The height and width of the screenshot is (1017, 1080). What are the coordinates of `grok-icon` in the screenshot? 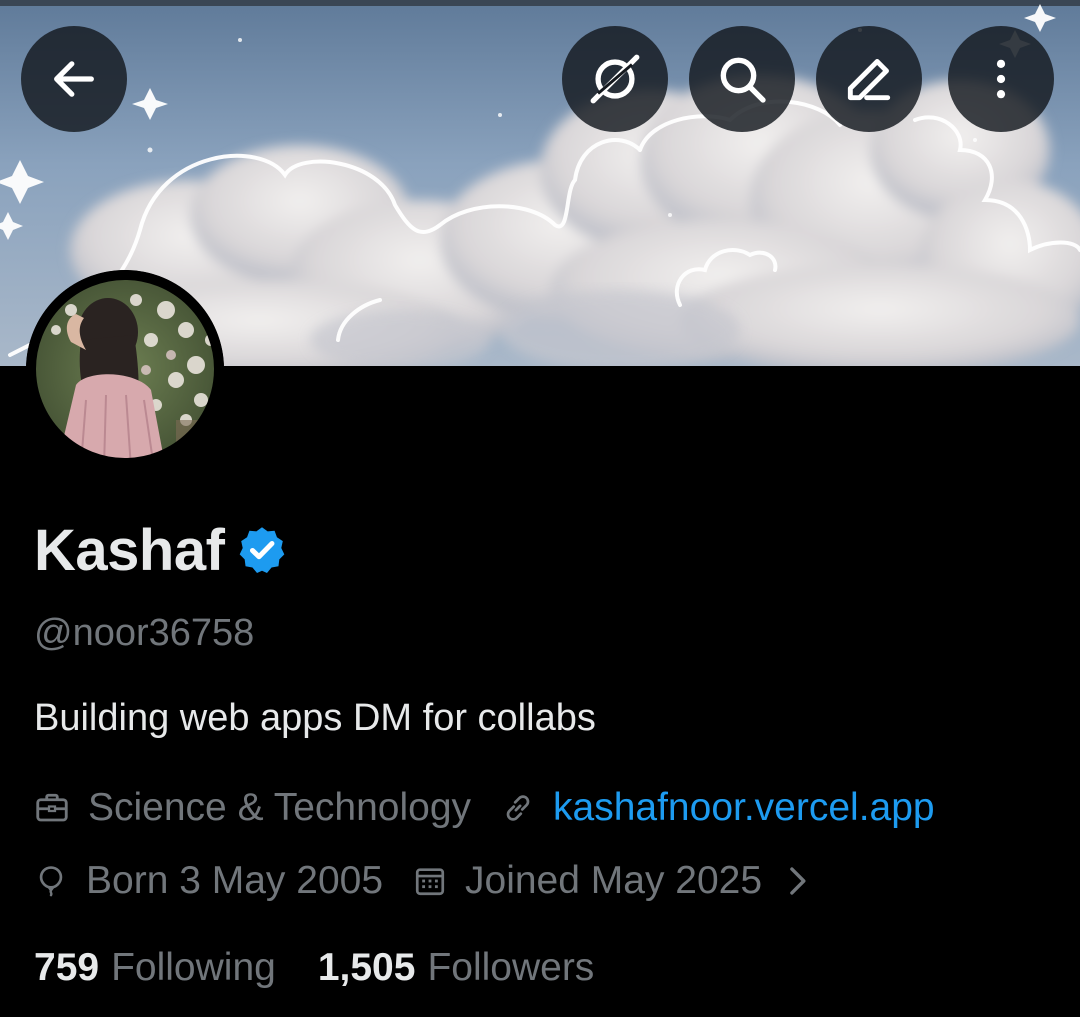 It's located at (615, 79).